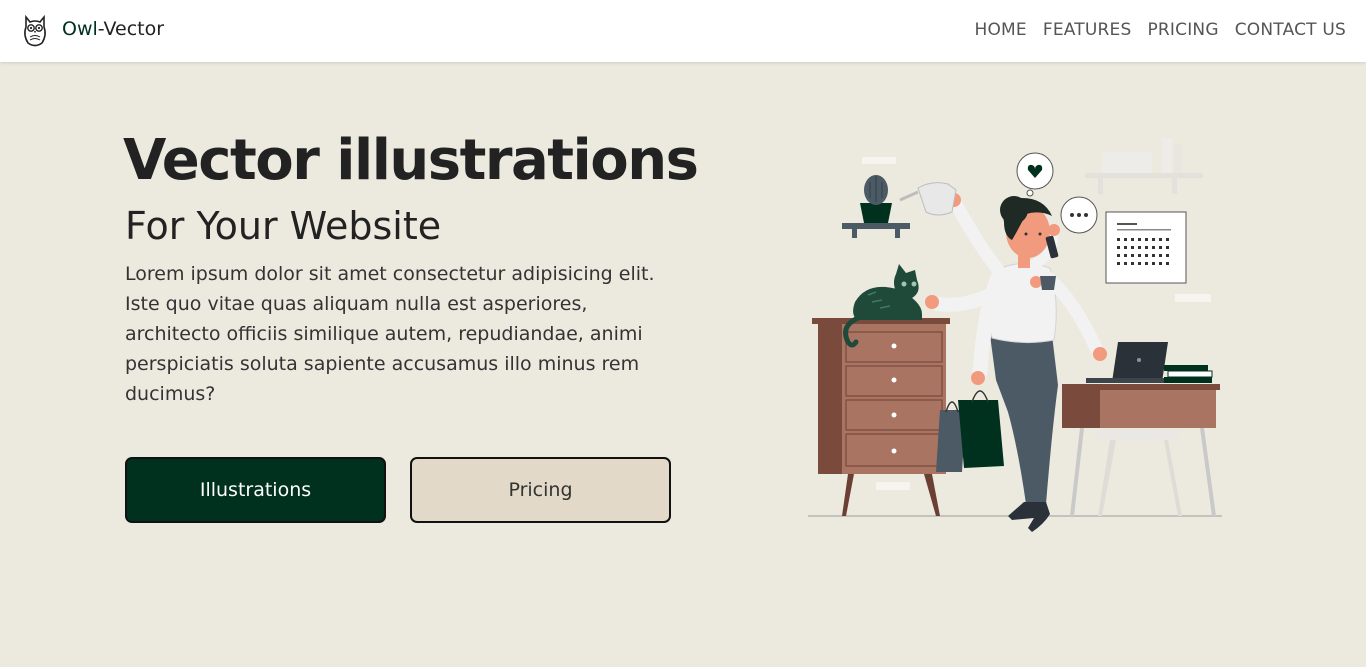  Describe the element at coordinates (411, 160) in the screenshot. I see `hero-title: Vector illustrations` at that location.